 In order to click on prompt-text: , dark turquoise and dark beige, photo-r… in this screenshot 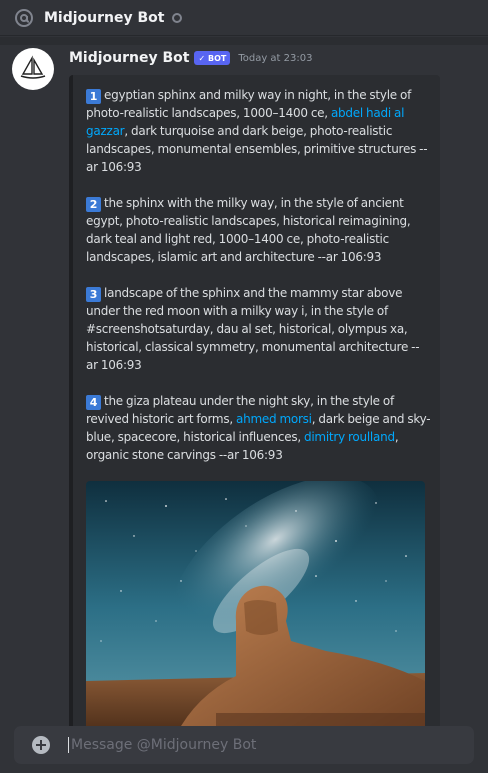, I will do `click(257, 149)`.